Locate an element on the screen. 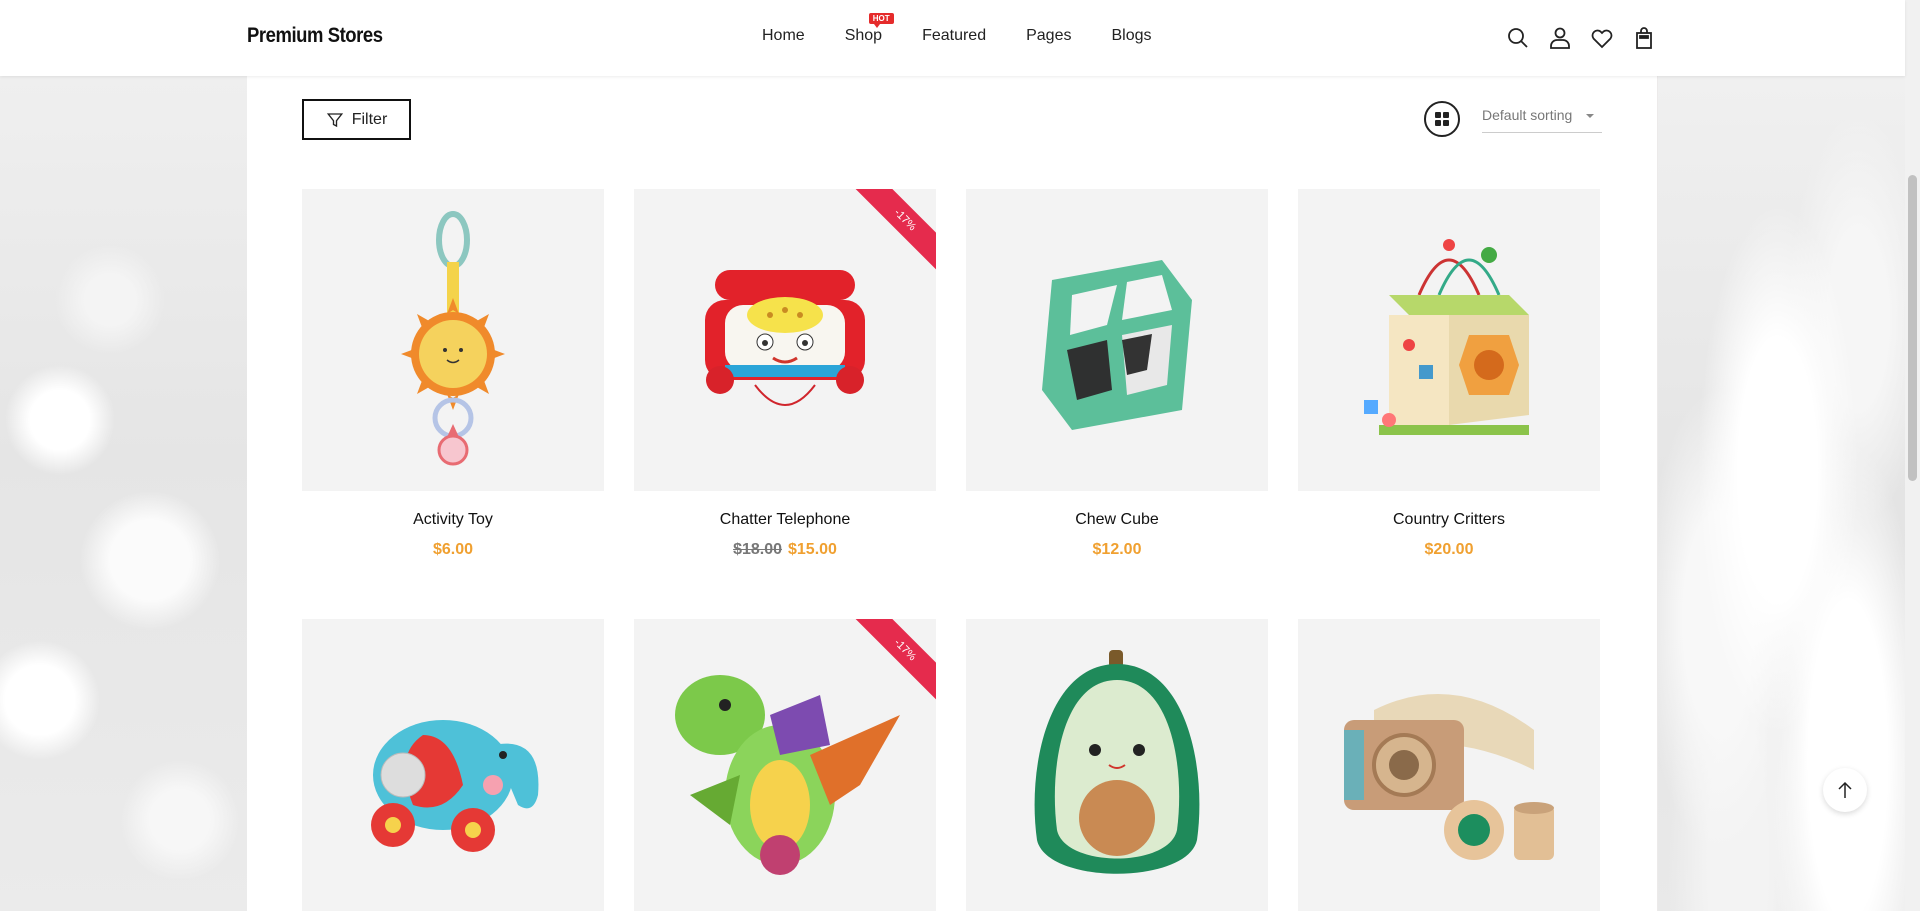 This screenshot has width=1920, height=911. elephant-toy-image is located at coordinates (455, 786).